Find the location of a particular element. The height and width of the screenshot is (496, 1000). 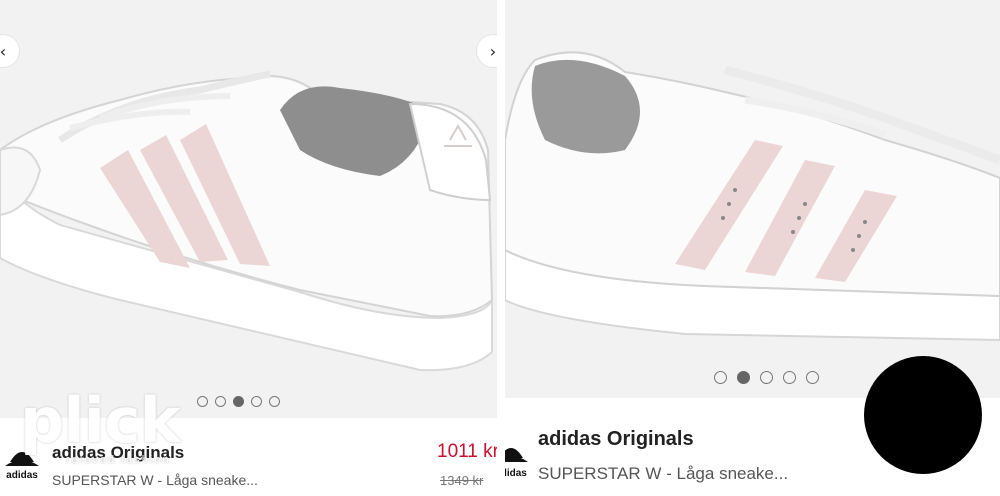

watermark-tagline: reloved fashion is located at coordinates (118, 460).